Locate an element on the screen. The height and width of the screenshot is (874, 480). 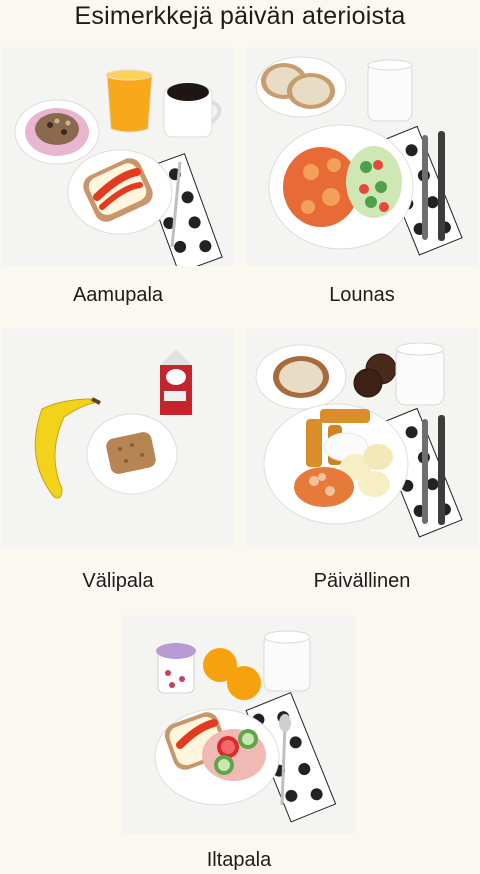
breakfast-photo is located at coordinates (118, 156).